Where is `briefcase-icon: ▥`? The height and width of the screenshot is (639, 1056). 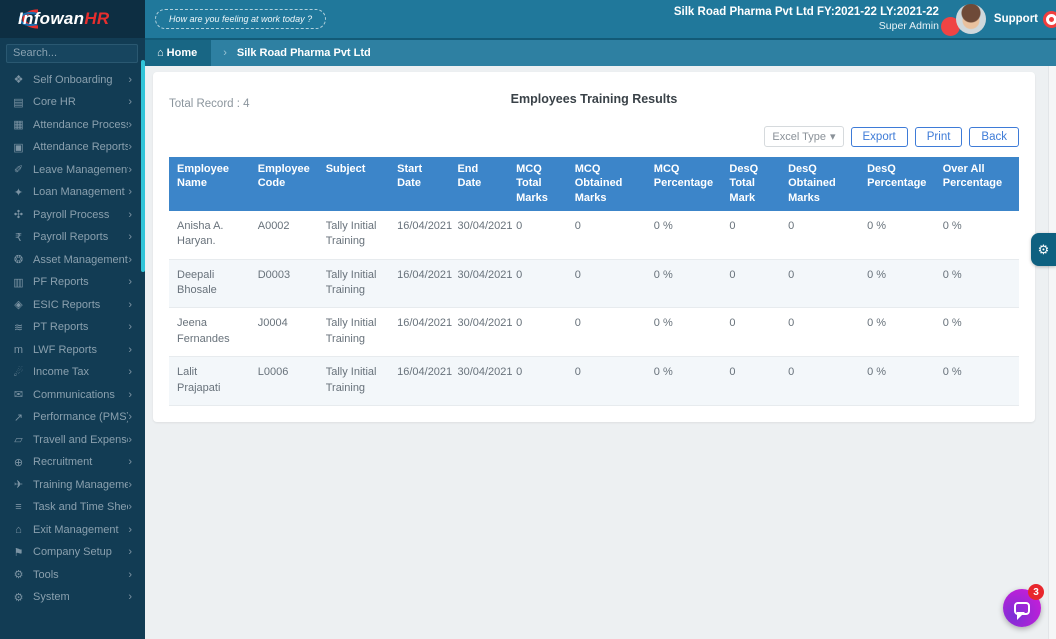 briefcase-icon: ▥ is located at coordinates (18, 282).